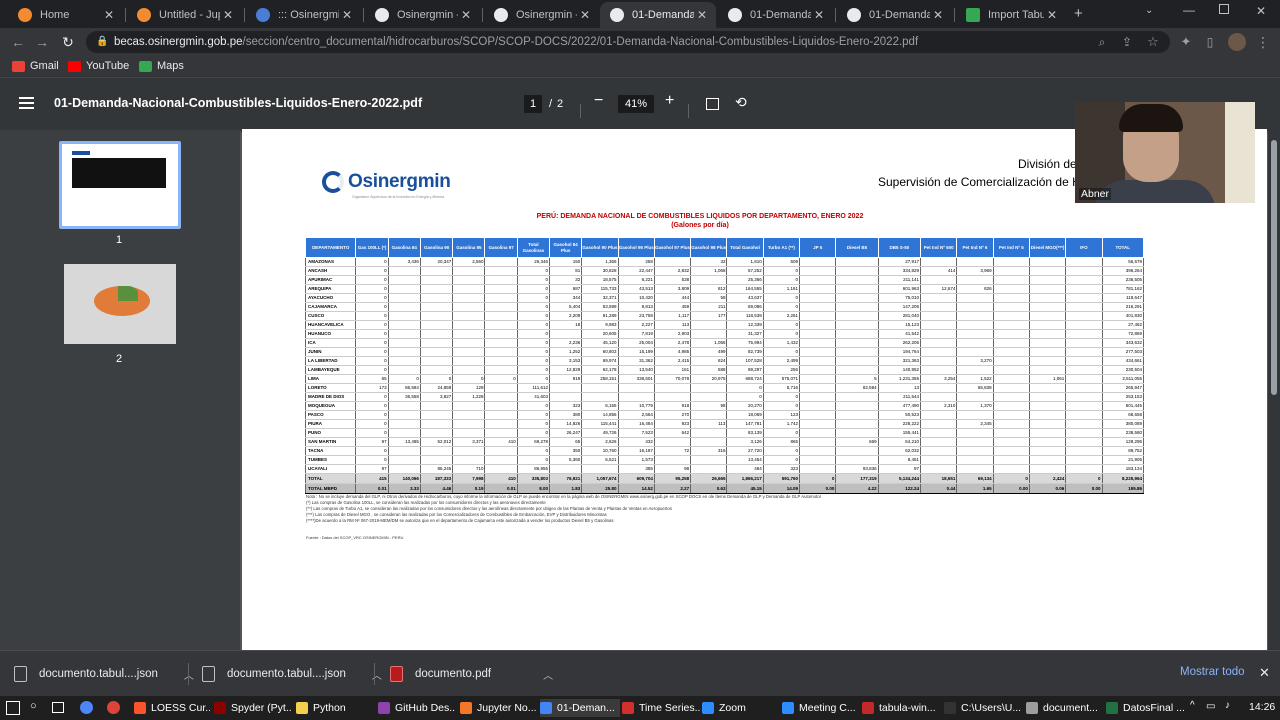 The width and height of the screenshot is (1280, 720). What do you see at coordinates (18, 42) in the screenshot?
I see `back-arrow-icon: ←` at bounding box center [18, 42].